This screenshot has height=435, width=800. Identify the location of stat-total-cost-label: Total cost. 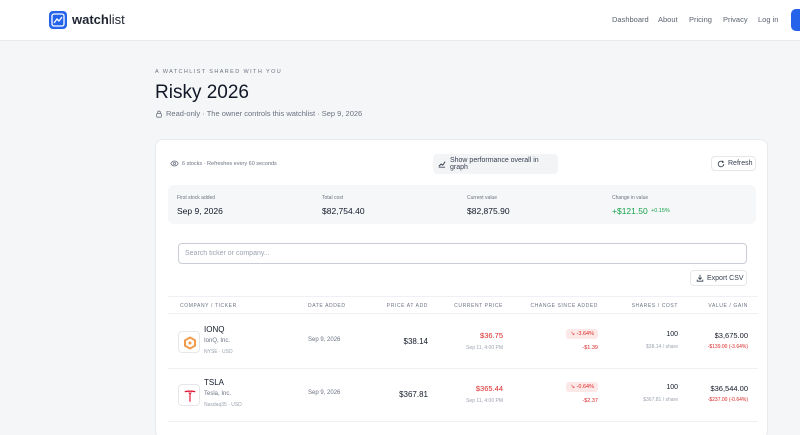
(333, 198).